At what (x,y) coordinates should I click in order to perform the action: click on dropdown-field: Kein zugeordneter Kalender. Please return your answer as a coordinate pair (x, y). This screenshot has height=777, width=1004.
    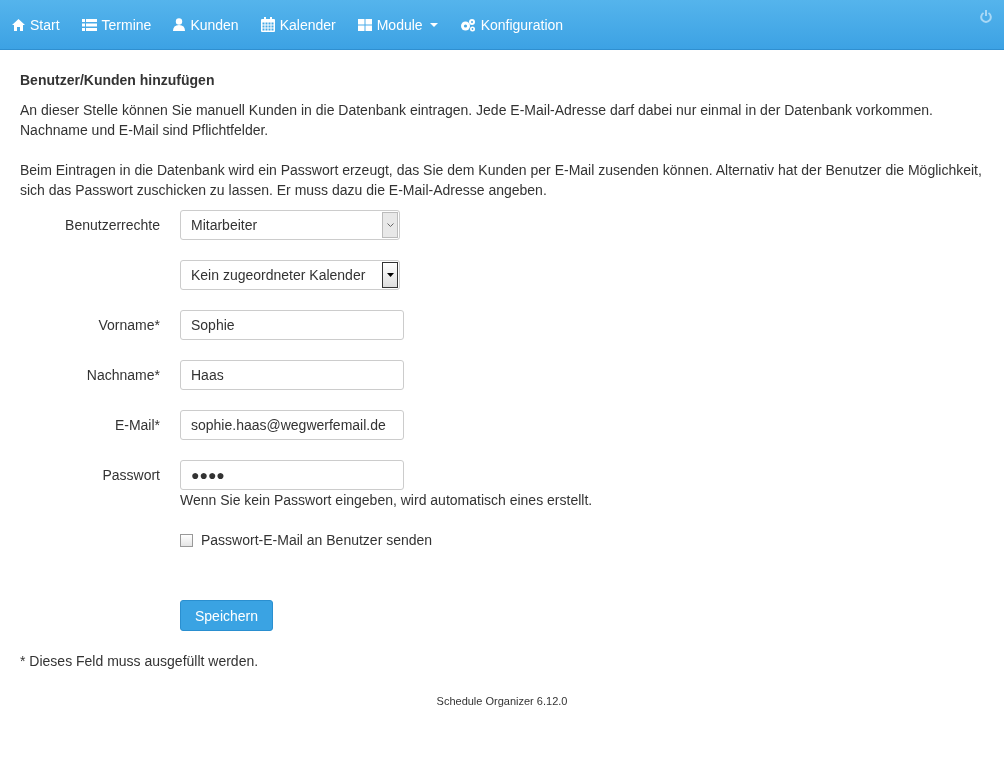
    Looking at the image, I should click on (290, 275).